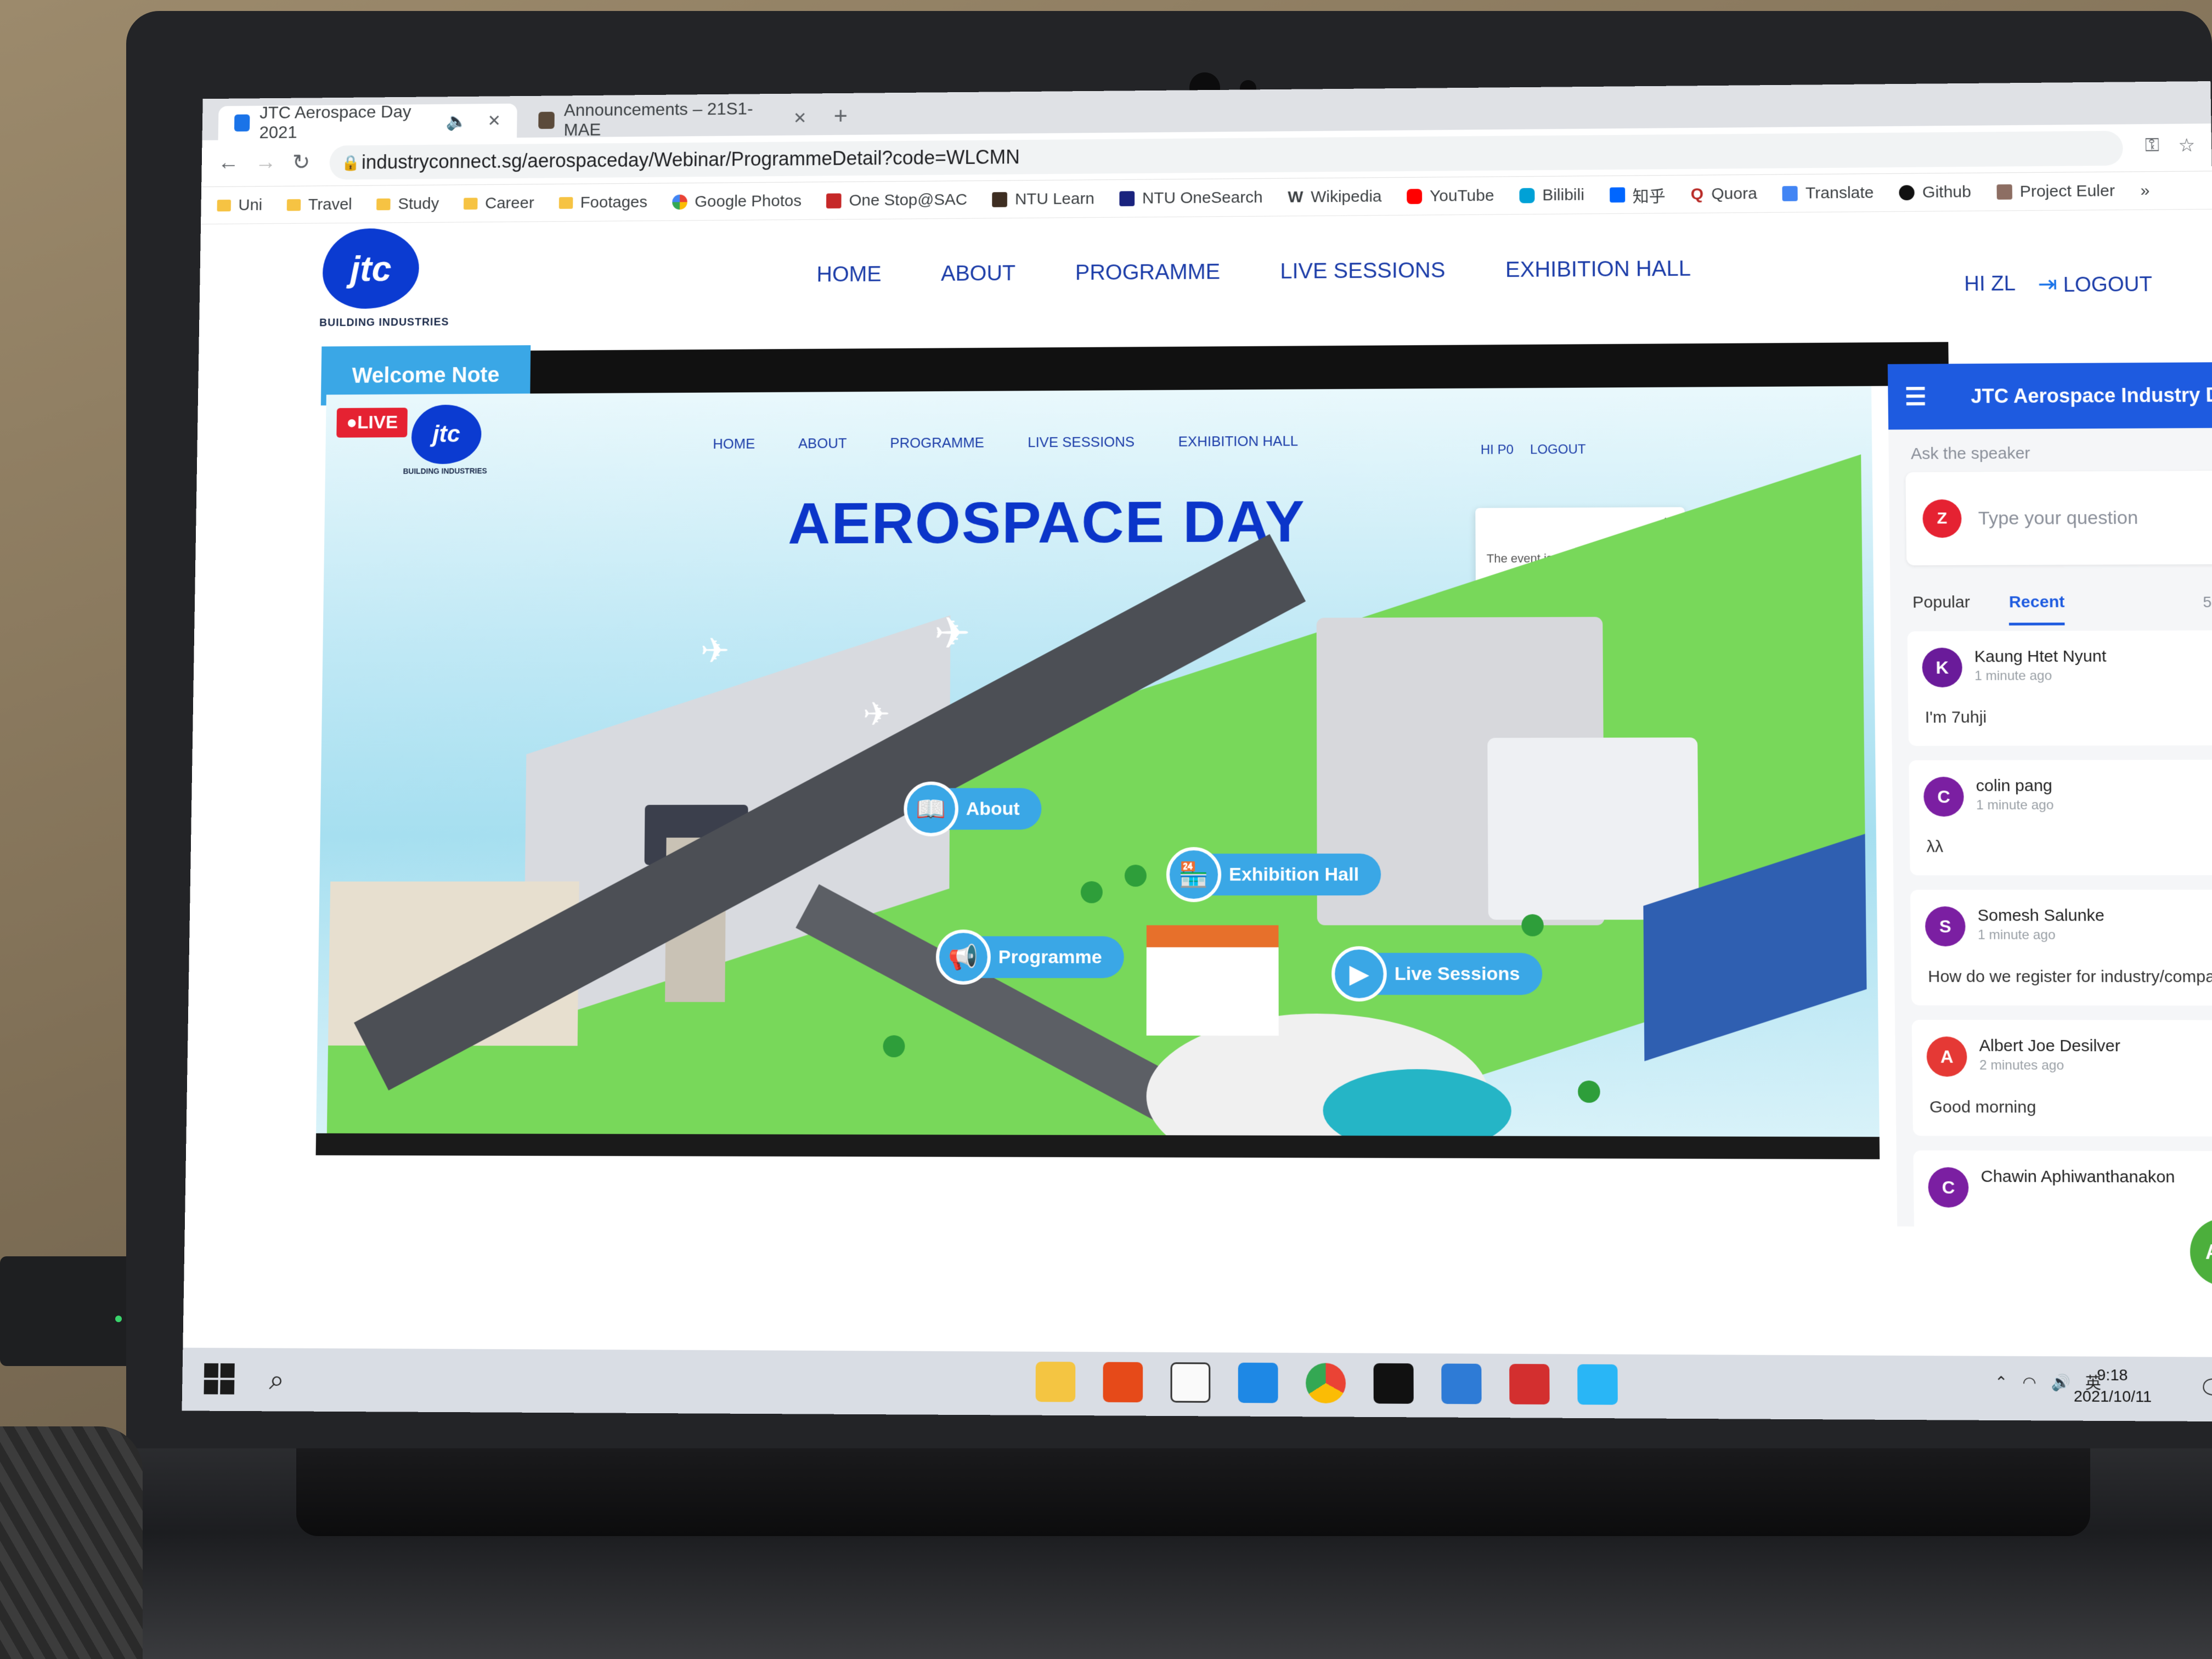 This screenshot has width=2212, height=1659. Describe the element at coordinates (2152, 146) in the screenshot. I see `key-icon: ⚿` at that location.